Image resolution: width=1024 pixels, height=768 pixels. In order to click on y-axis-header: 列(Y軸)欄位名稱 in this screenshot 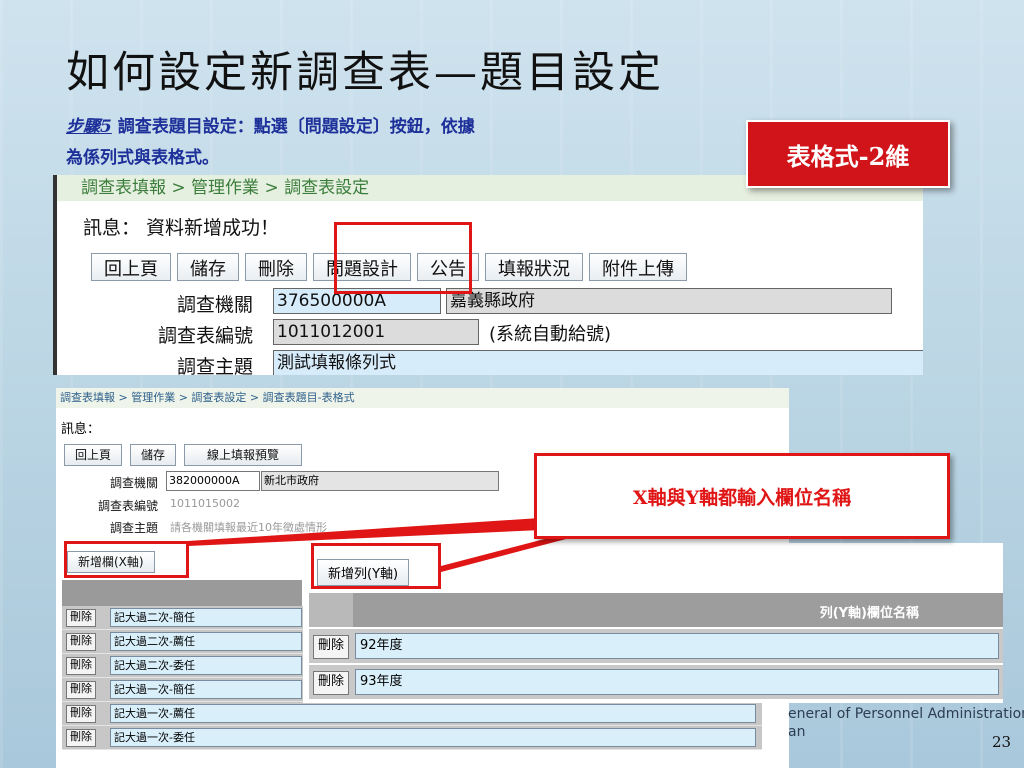, I will do `click(656, 610)`.